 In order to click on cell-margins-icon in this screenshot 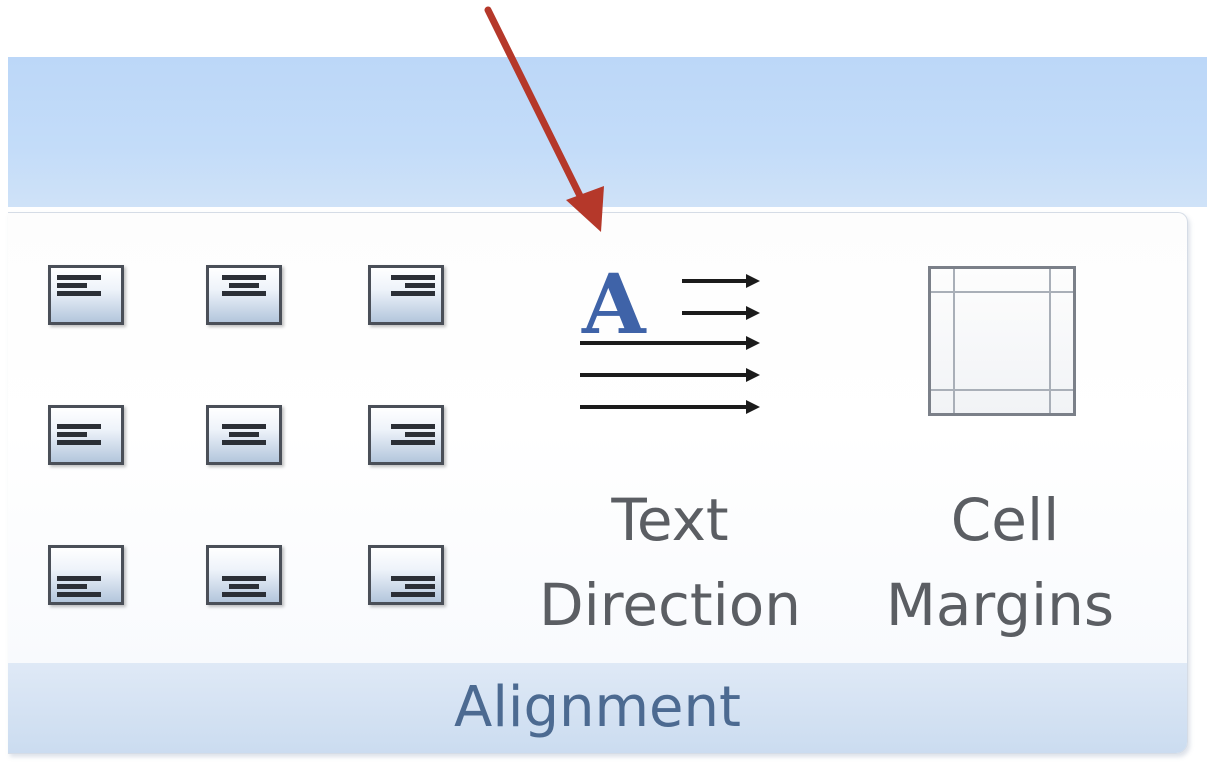, I will do `click(1002, 341)`.